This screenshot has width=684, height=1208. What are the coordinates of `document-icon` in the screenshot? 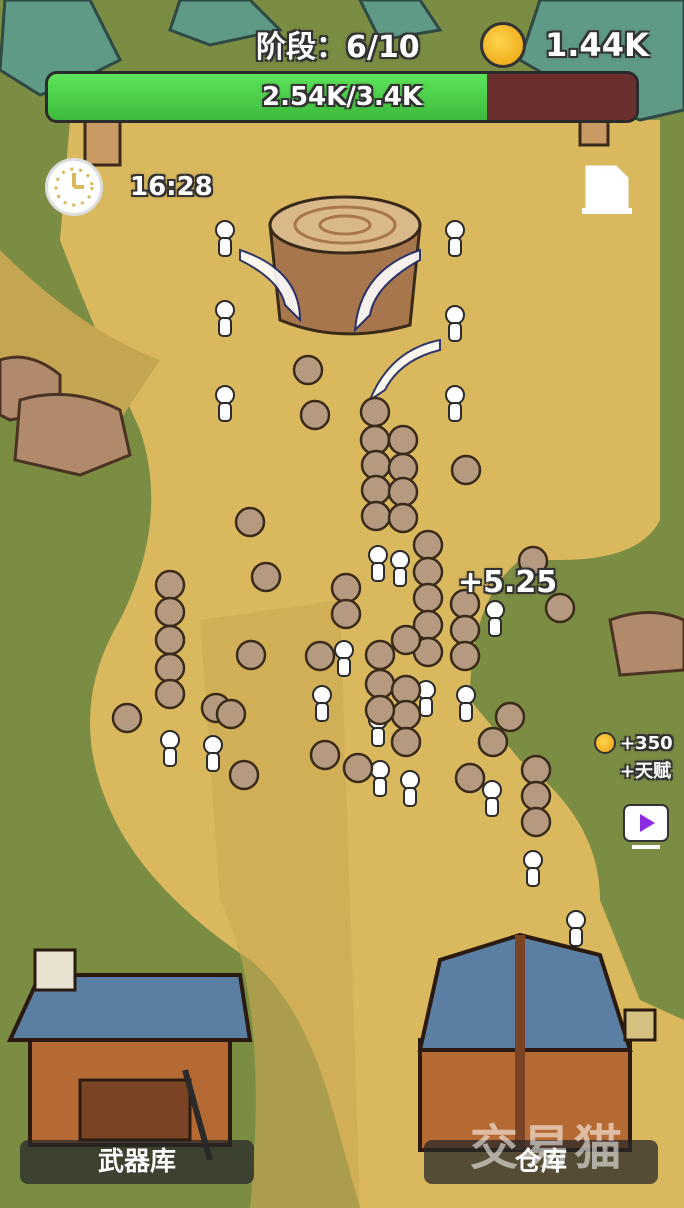 It's located at (608, 188).